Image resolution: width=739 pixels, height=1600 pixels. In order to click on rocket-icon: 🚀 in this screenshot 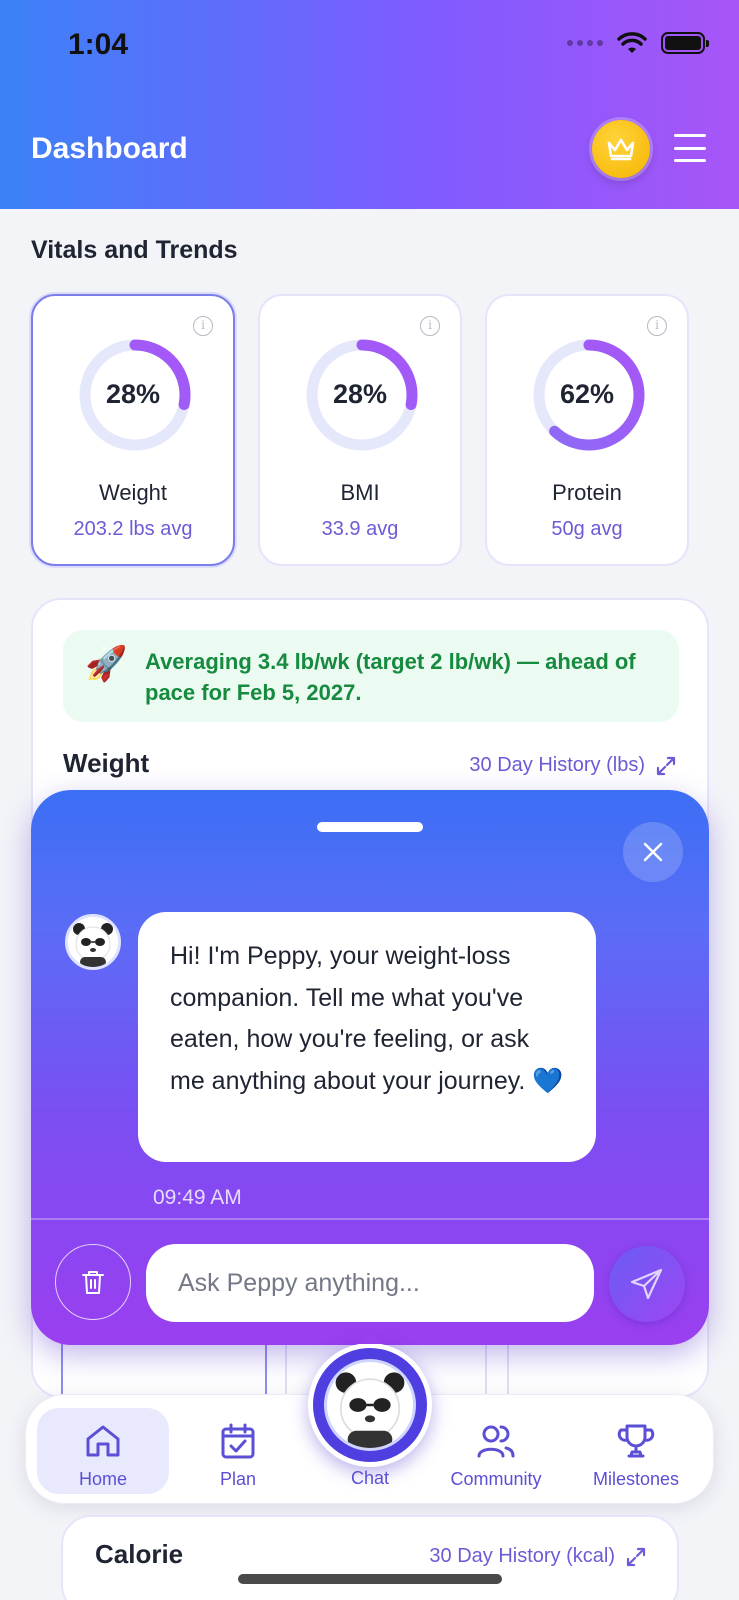, I will do `click(106, 664)`.